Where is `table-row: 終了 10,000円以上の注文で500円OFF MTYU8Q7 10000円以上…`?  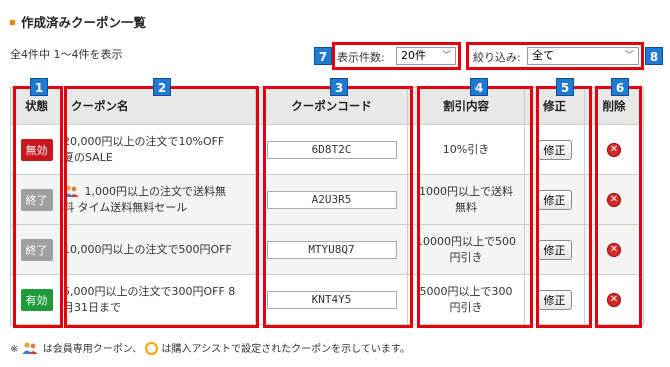 table-row: 終了 10,000円以上の注文で500円OFF MTYU8Q7 10000円以上… is located at coordinates (327, 249).